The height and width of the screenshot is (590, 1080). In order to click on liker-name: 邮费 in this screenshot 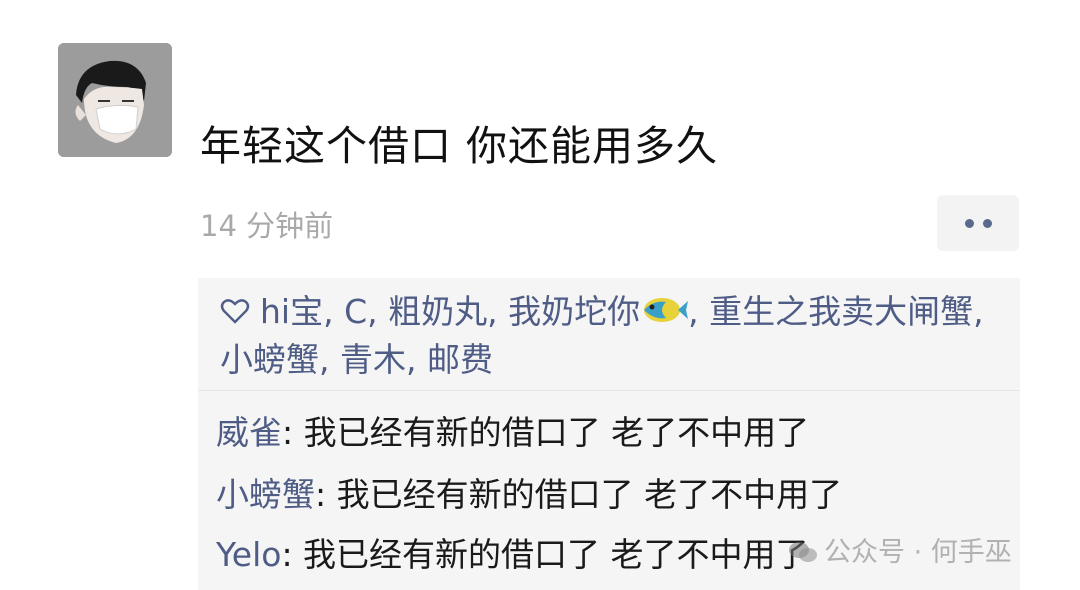, I will do `click(460, 359)`.